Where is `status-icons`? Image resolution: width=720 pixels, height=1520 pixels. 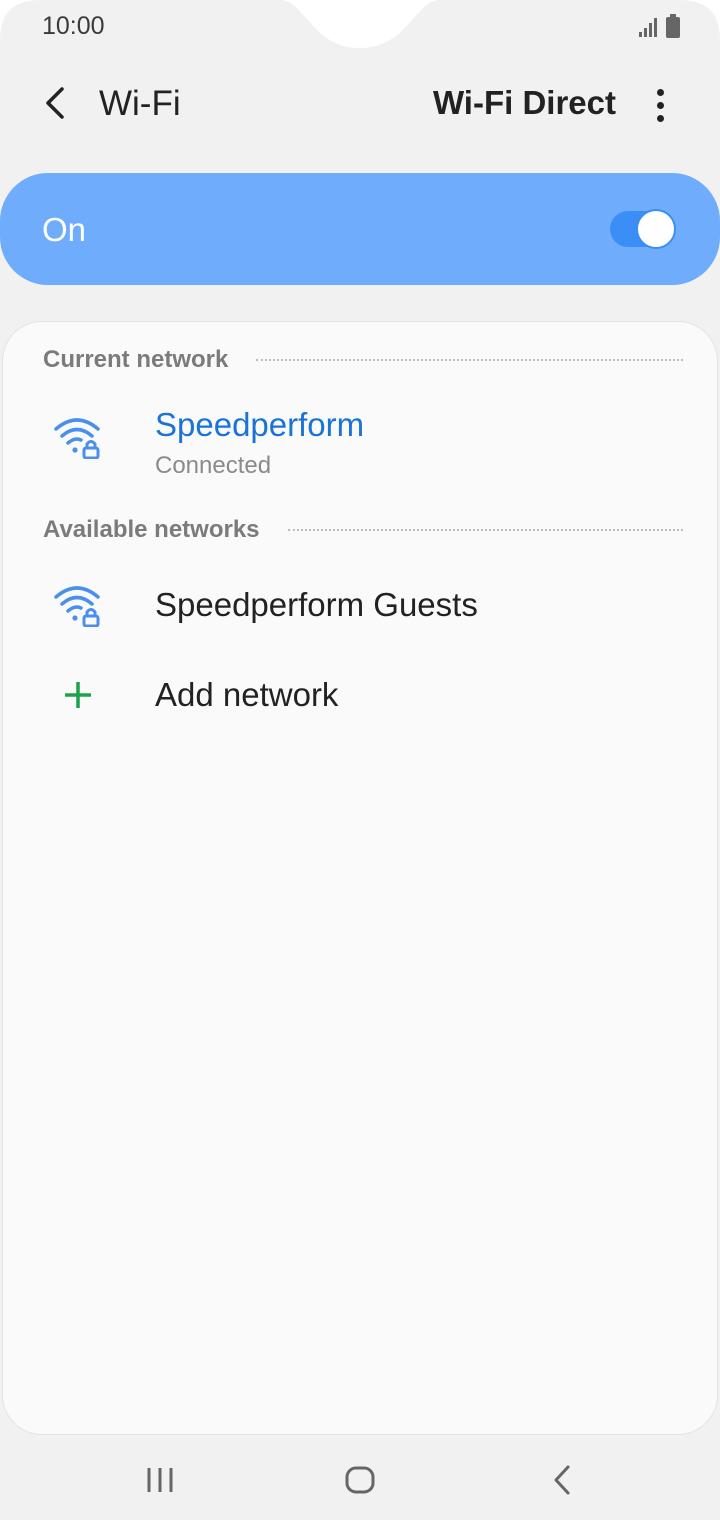 status-icons is located at coordinates (659, 26).